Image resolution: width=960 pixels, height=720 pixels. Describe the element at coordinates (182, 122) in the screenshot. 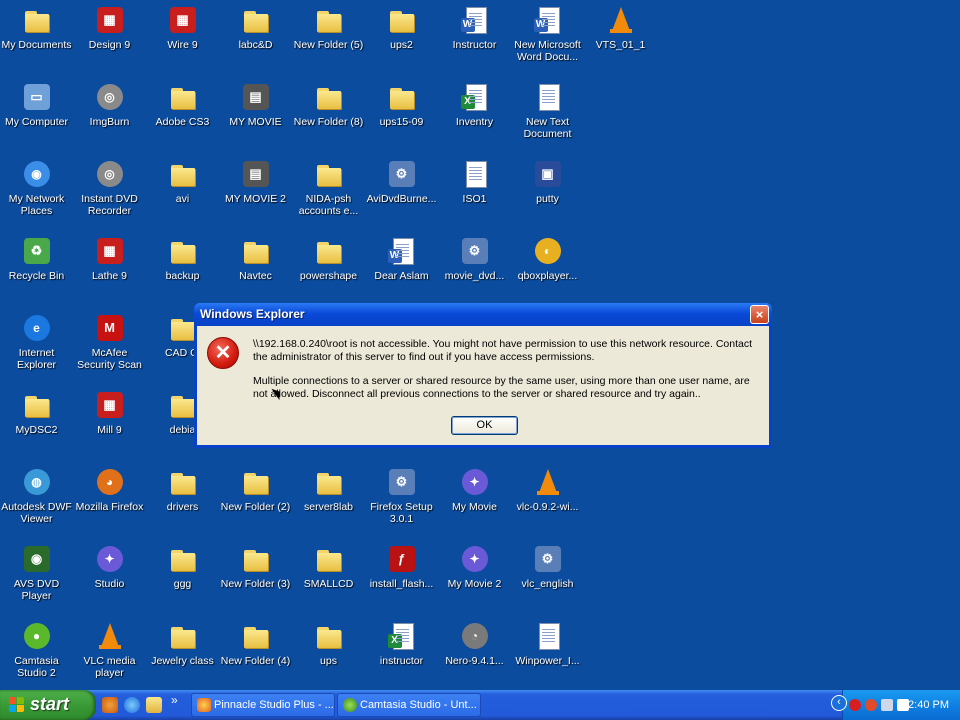

I see `desktop-icon-label: Adobe CS3` at that location.